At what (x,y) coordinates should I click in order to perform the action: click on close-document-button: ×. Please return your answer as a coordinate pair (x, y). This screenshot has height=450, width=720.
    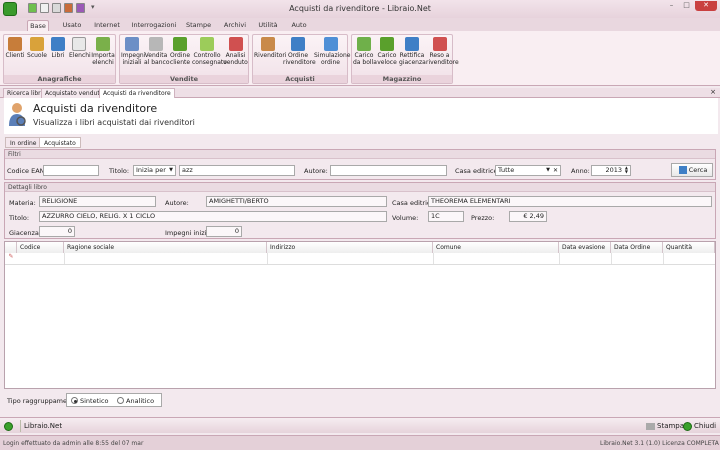
    Looking at the image, I should click on (713, 92).